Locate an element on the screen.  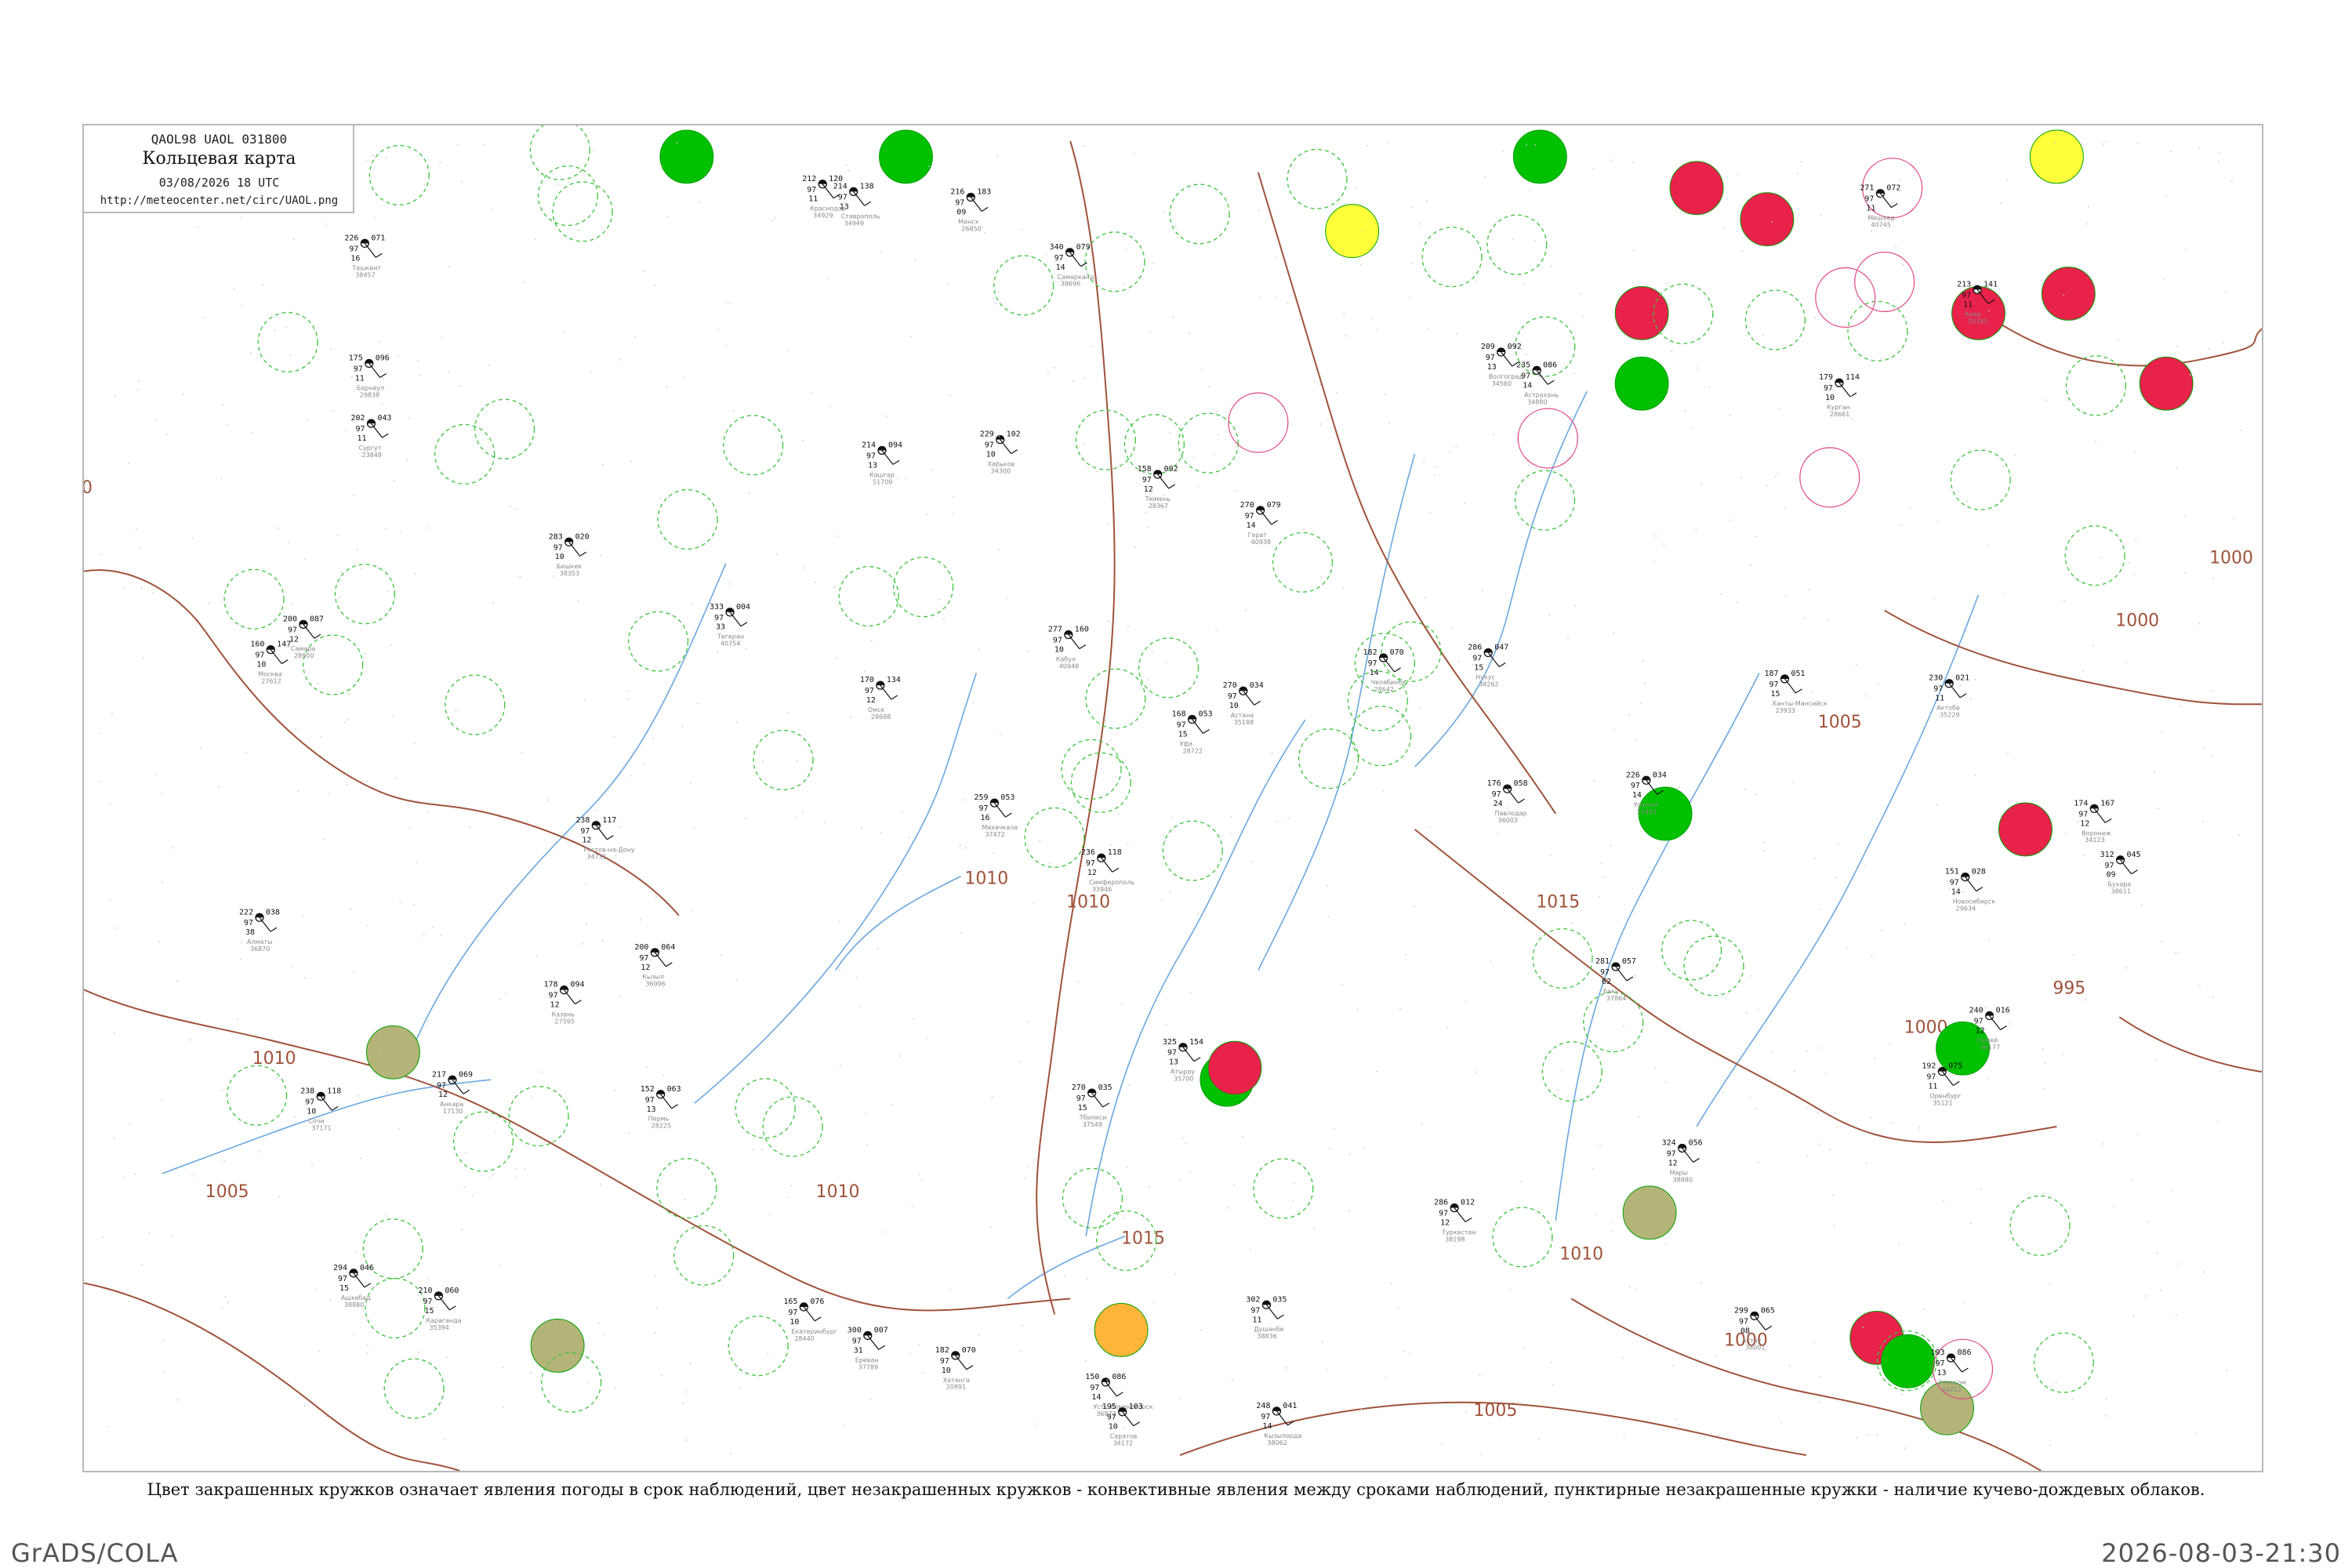
station-35700: 325 1549713Атырау35700 is located at coordinates (1183, 1060).